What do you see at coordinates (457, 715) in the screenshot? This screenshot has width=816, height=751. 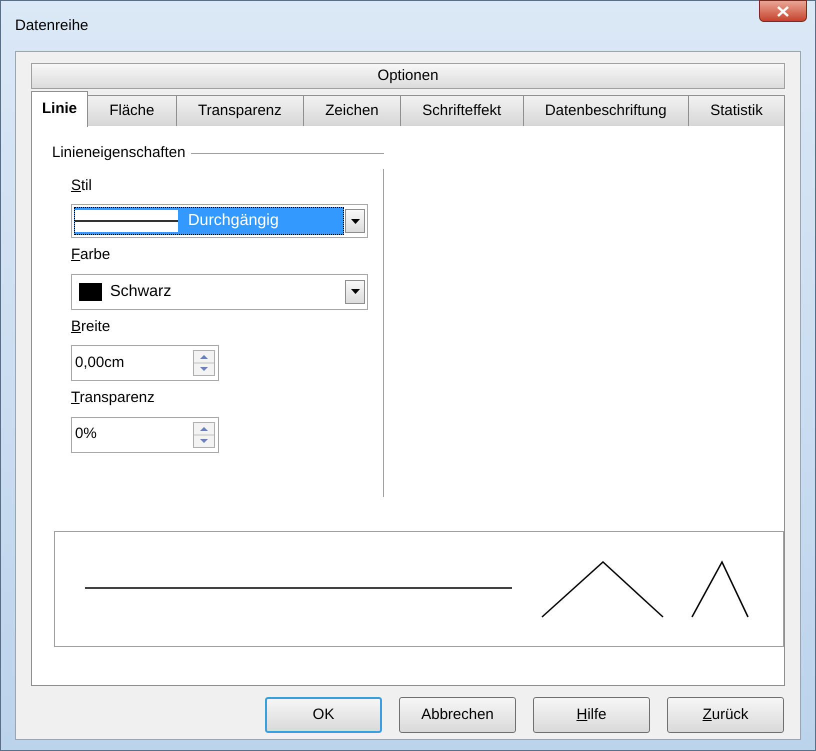 I see `dialog-button: Abbrechen` at bounding box center [457, 715].